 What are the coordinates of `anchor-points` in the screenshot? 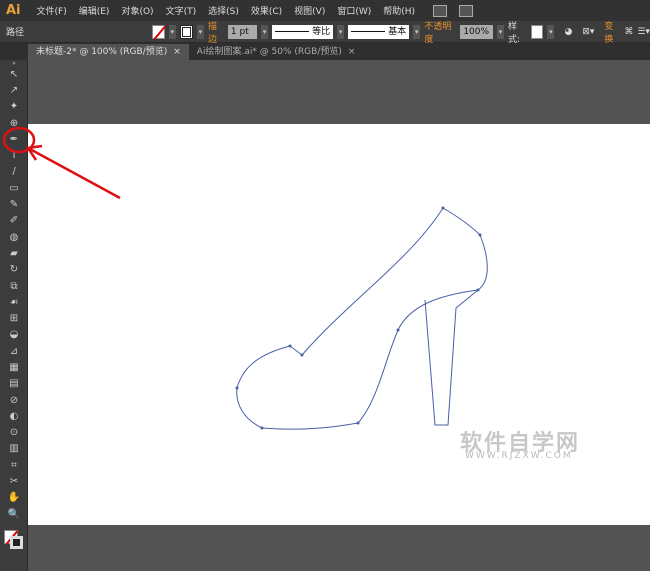 It's located at (358, 318).